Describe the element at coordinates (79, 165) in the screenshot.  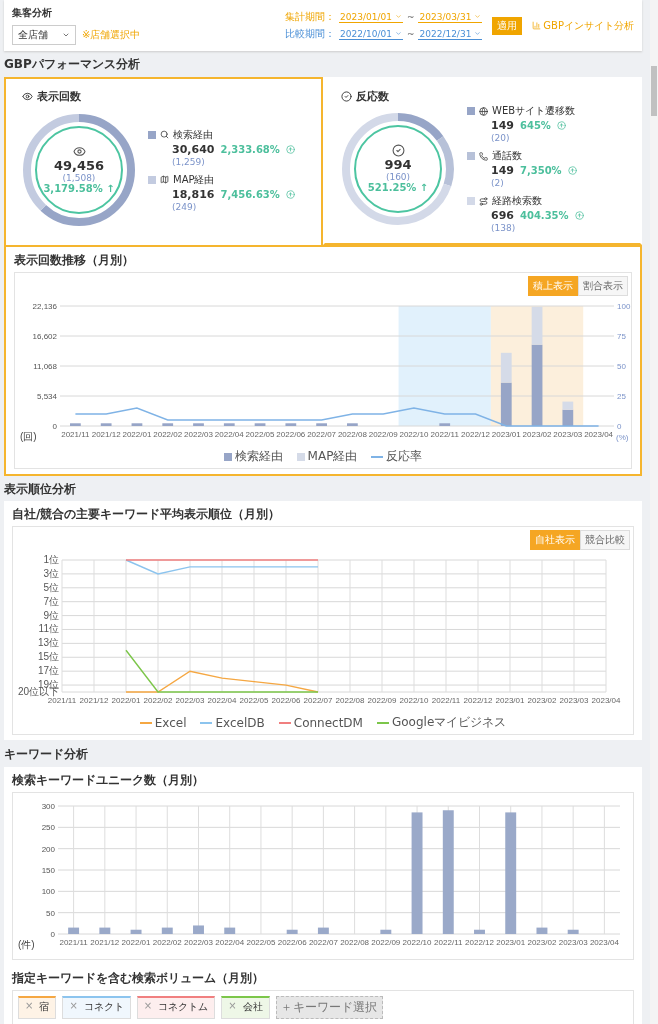
I see `total-value: 49,456` at that location.